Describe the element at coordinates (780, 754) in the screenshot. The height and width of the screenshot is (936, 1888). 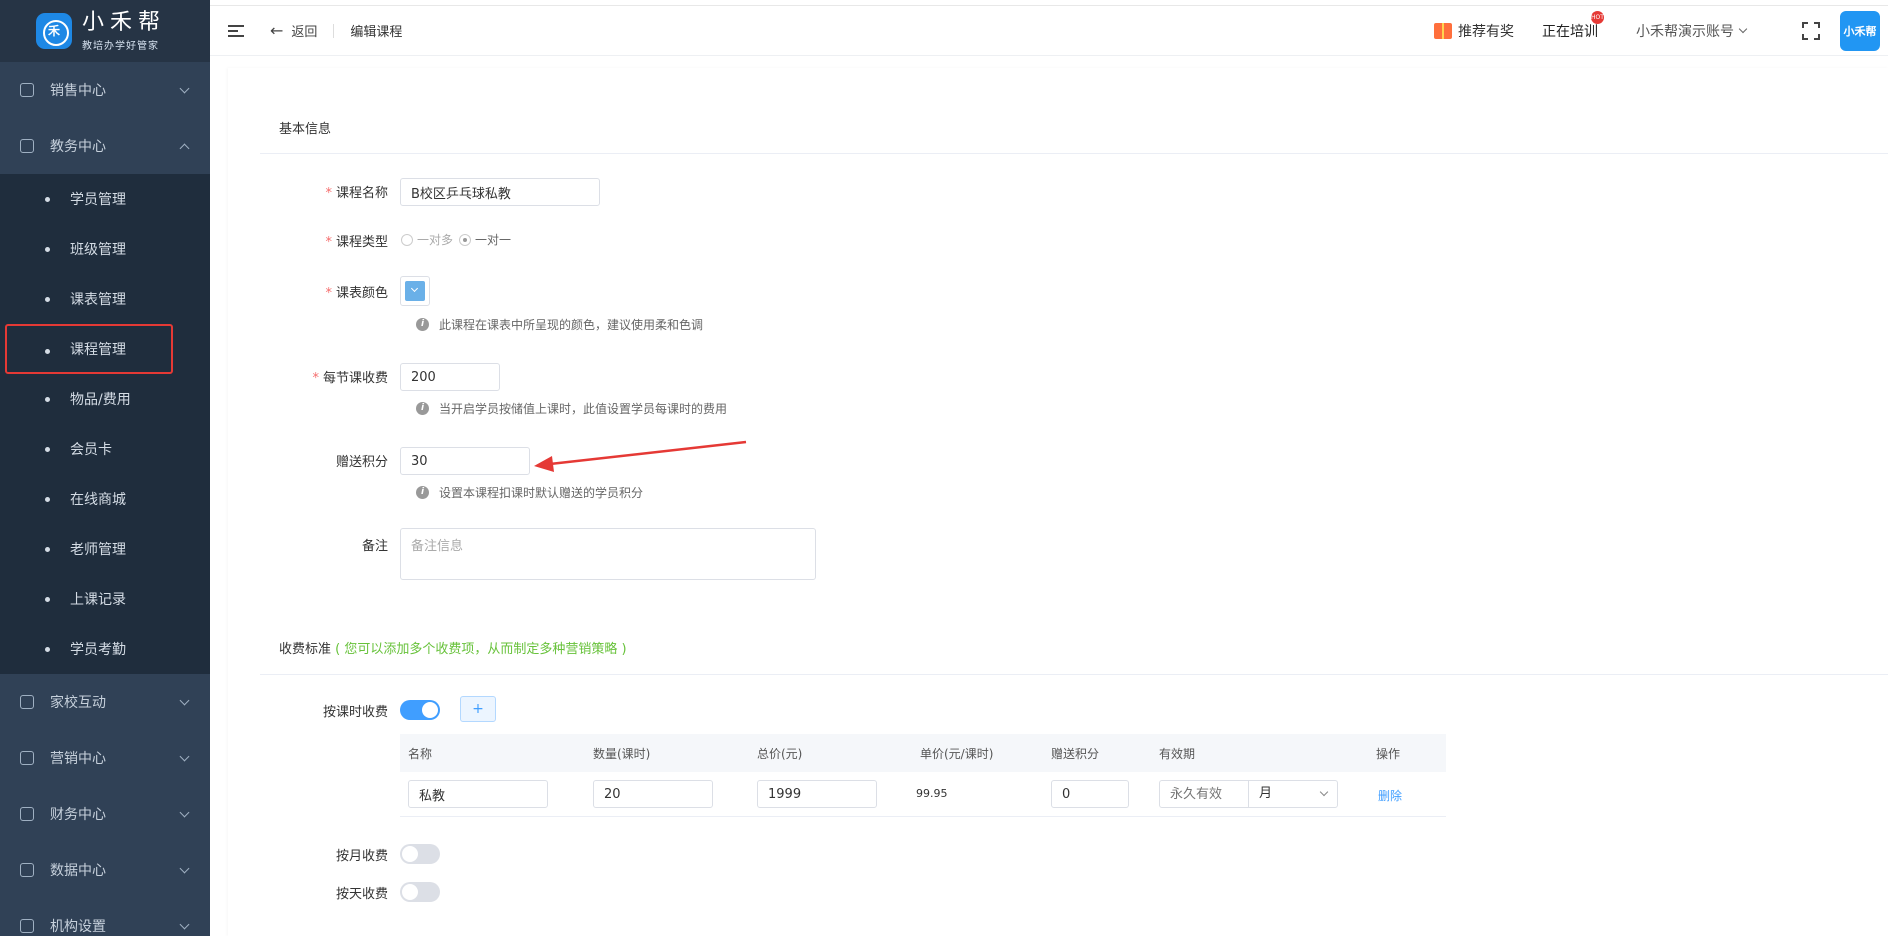
I see `column-header: 总价(元)` at that location.